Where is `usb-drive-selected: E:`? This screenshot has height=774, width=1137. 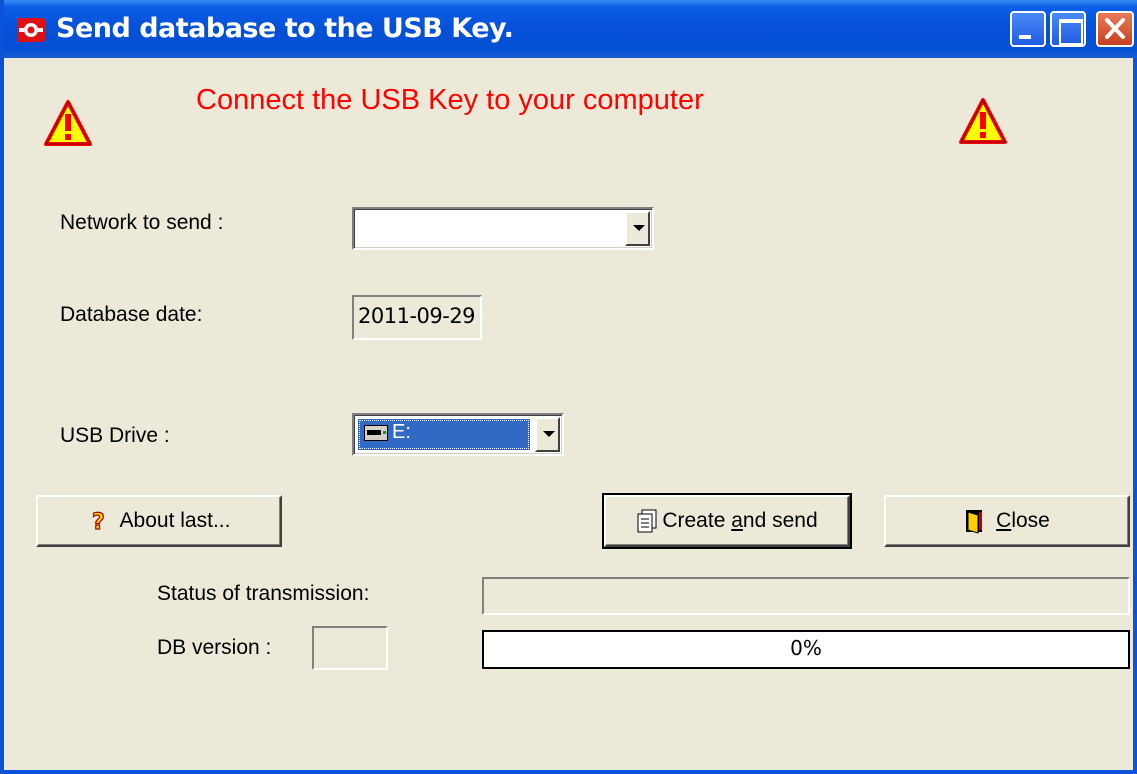
usb-drive-selected: E: is located at coordinates (444, 434).